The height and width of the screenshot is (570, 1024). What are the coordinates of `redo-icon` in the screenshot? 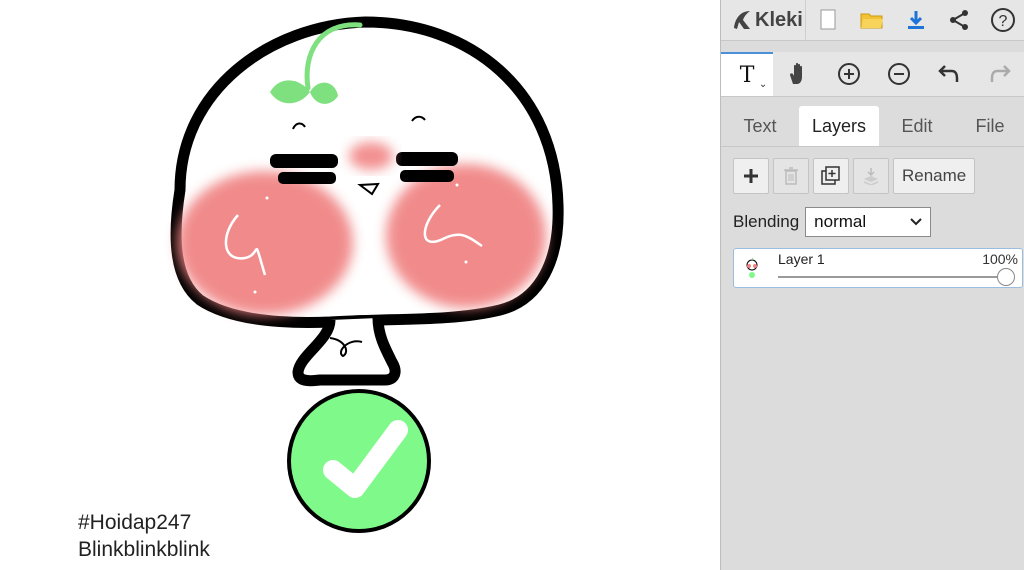 It's located at (1000, 73).